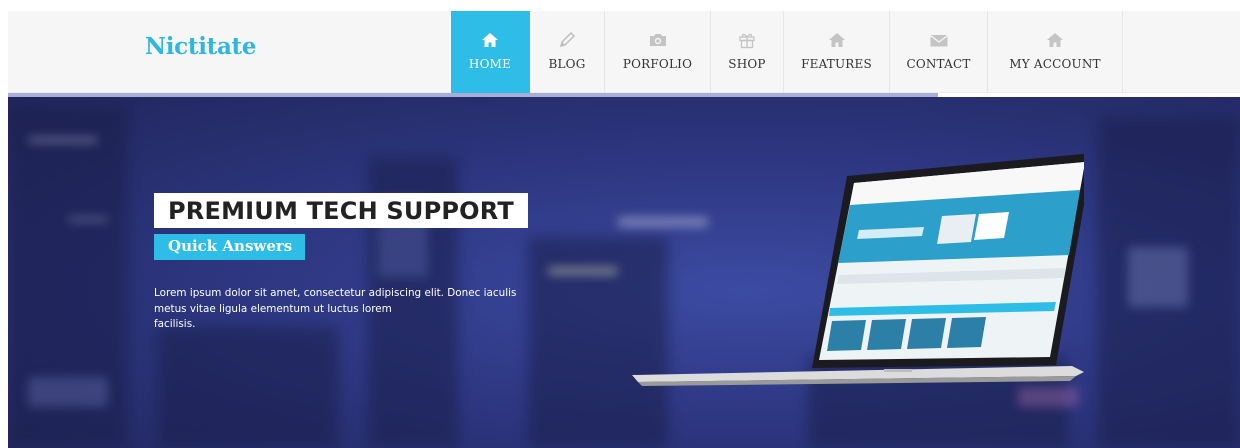  I want to click on envelope-icon, so click(939, 40).